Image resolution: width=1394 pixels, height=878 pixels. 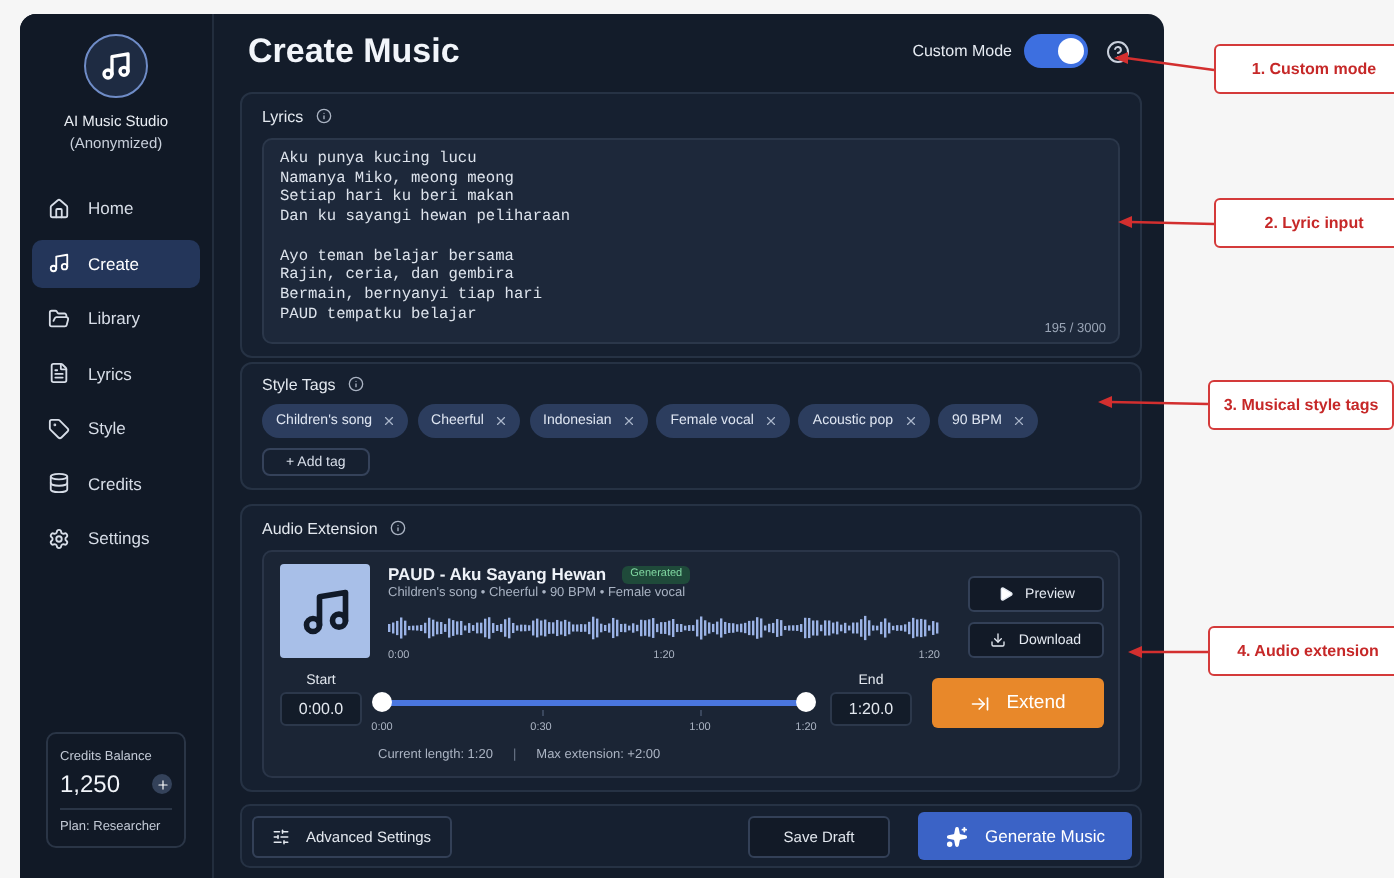 What do you see at coordinates (1025, 836) in the screenshot?
I see `generate-music-button: Generate Music` at bounding box center [1025, 836].